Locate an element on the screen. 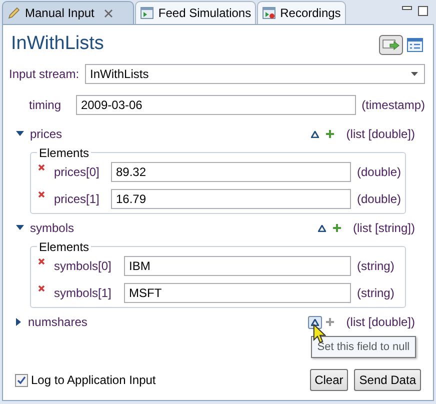 This screenshot has width=436, height=404. log-checkbox is located at coordinates (21, 380).